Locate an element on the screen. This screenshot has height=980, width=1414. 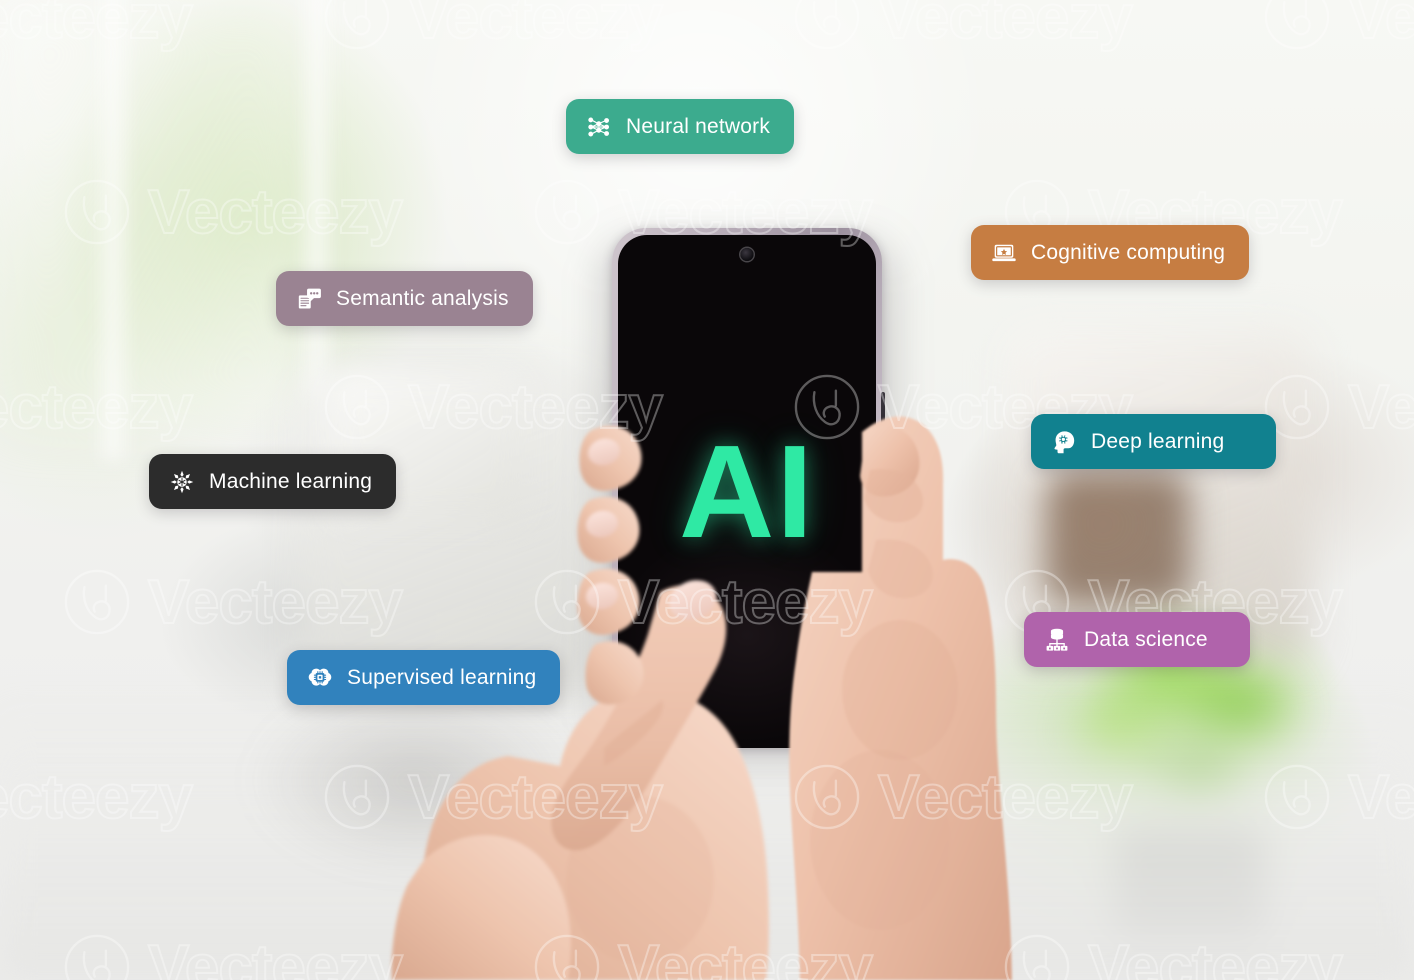
badge-semantic-analysis: Semantic analysis is located at coordinates (404, 298).